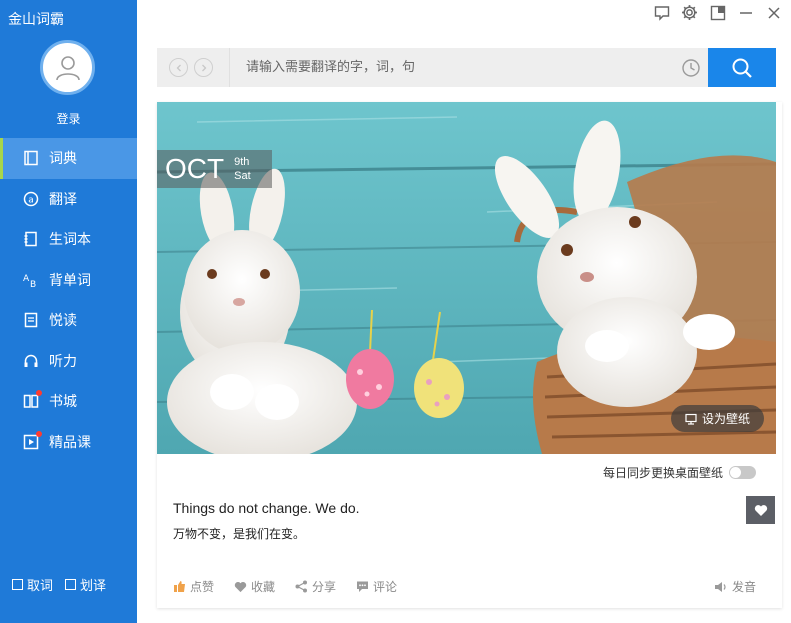 Image resolution: width=791 pixels, height=623 pixels. What do you see at coordinates (31, 158) in the screenshot?
I see `book-icon` at bounding box center [31, 158].